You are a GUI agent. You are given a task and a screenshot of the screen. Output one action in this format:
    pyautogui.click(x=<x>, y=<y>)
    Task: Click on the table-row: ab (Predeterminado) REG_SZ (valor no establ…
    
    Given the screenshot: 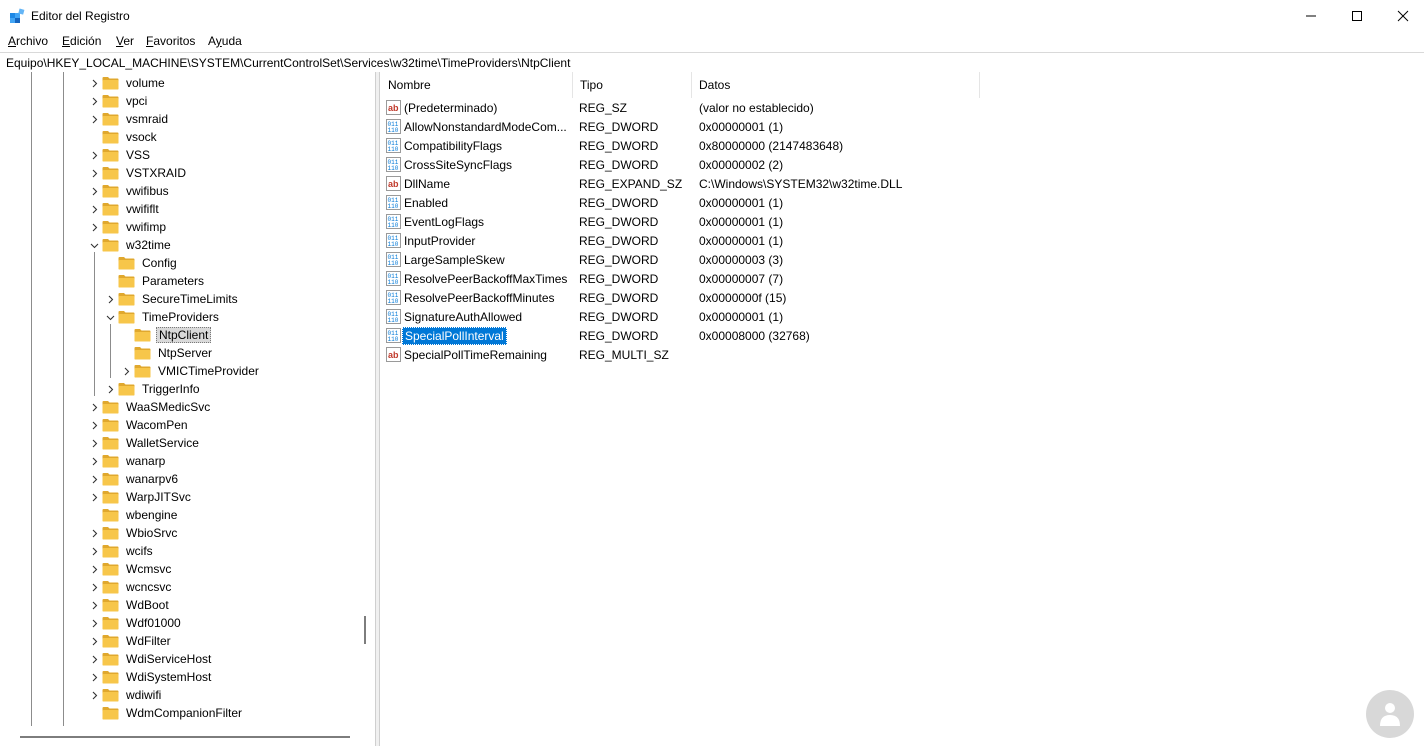 What is the action you would take?
    pyautogui.click(x=904, y=107)
    